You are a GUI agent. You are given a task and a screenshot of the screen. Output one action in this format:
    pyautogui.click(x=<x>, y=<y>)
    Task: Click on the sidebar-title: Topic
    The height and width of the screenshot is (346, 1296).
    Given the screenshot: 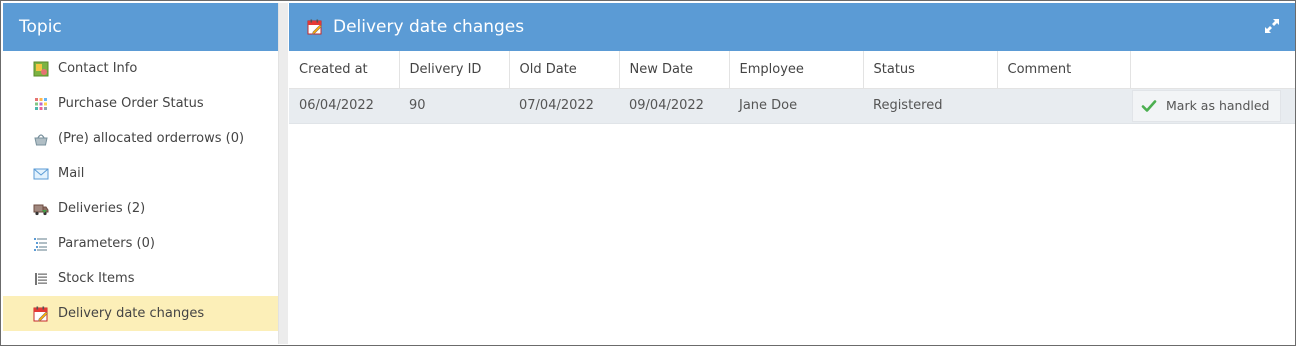 What is the action you would take?
    pyautogui.click(x=140, y=27)
    